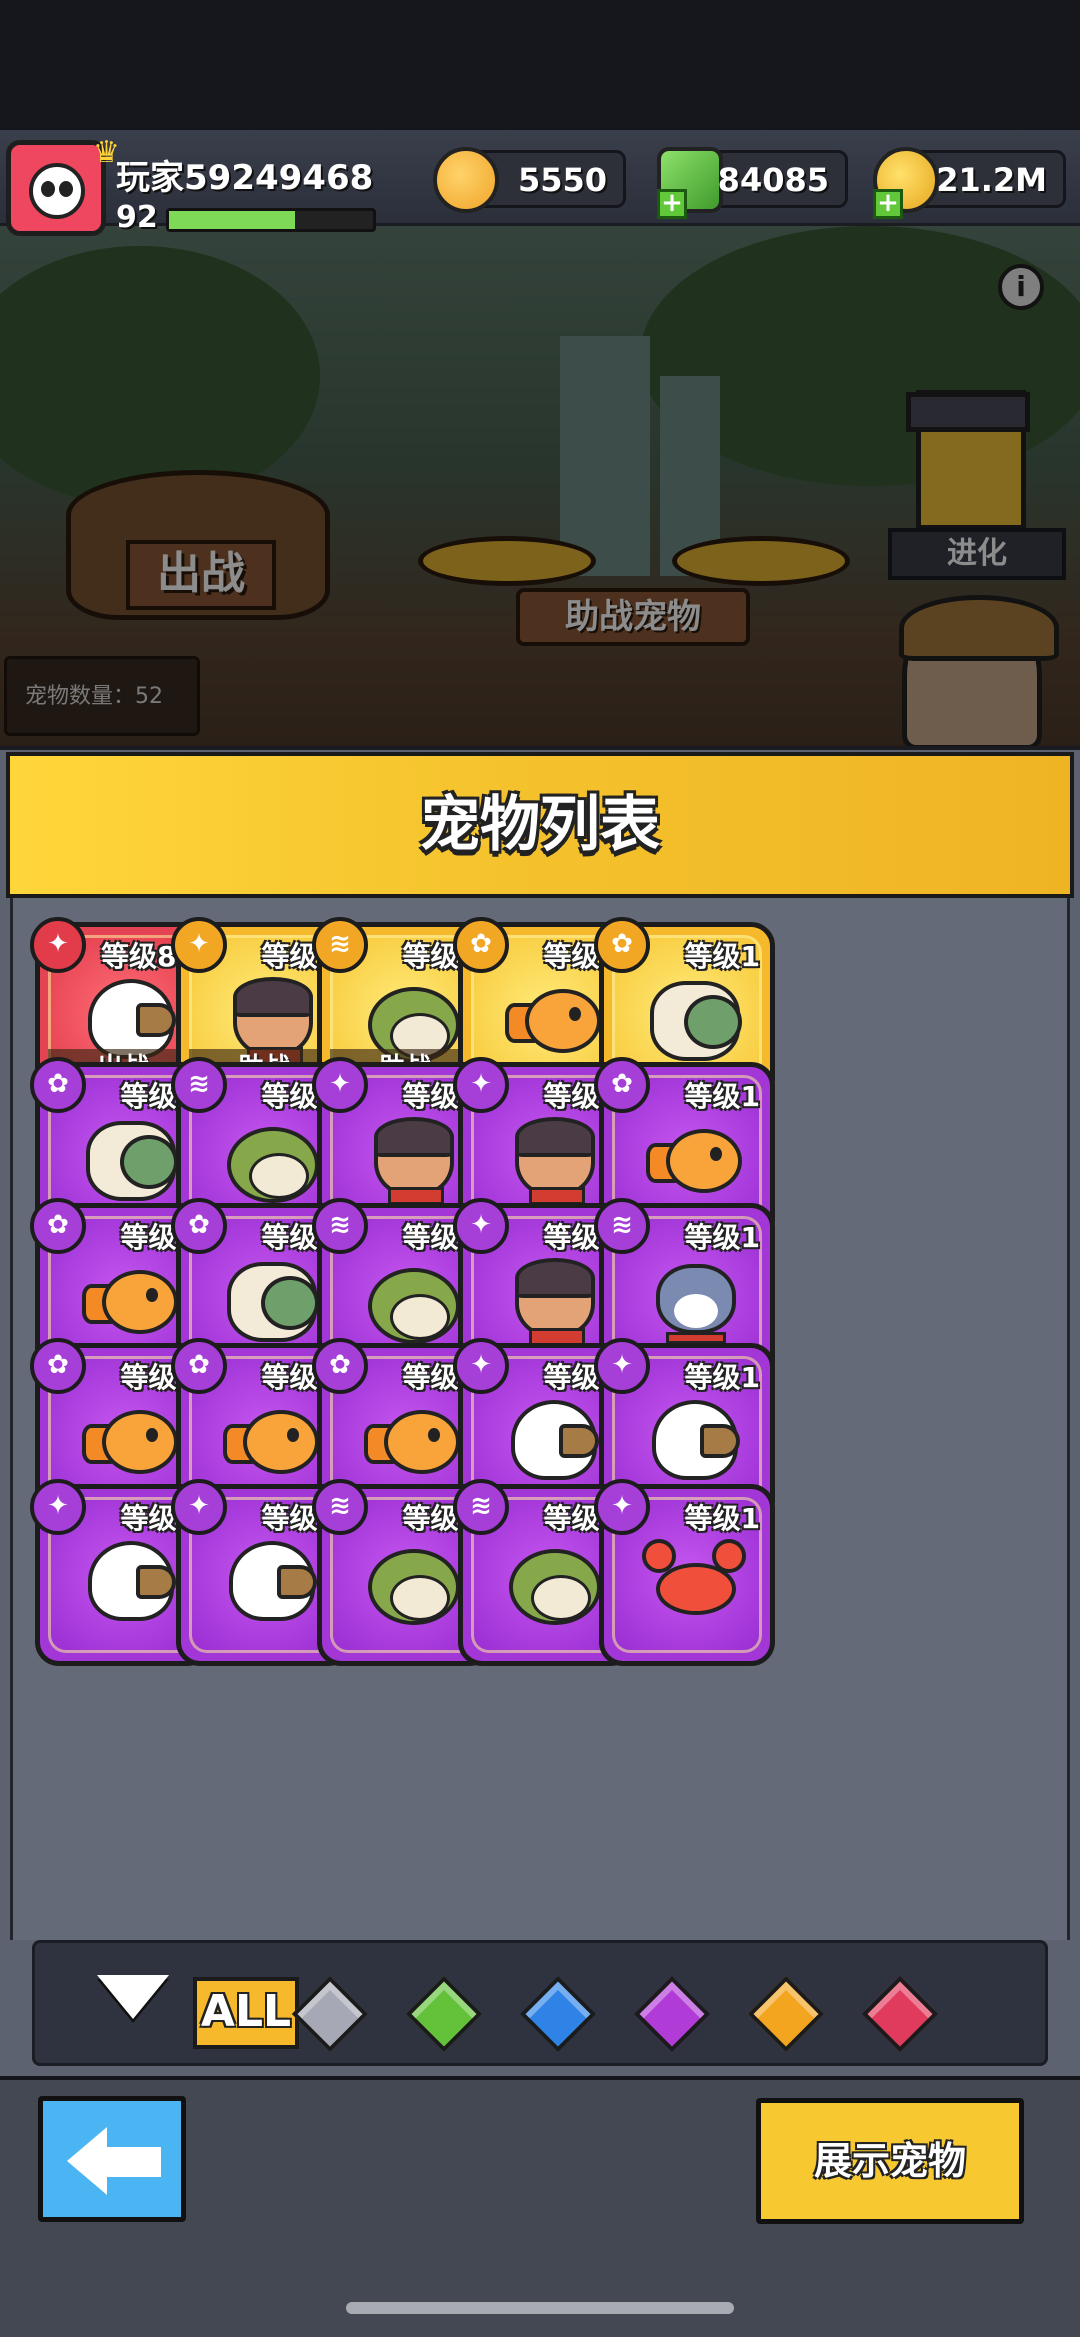  Describe the element at coordinates (246, 2013) in the screenshot. I see `filter-all-button: ALL` at that location.